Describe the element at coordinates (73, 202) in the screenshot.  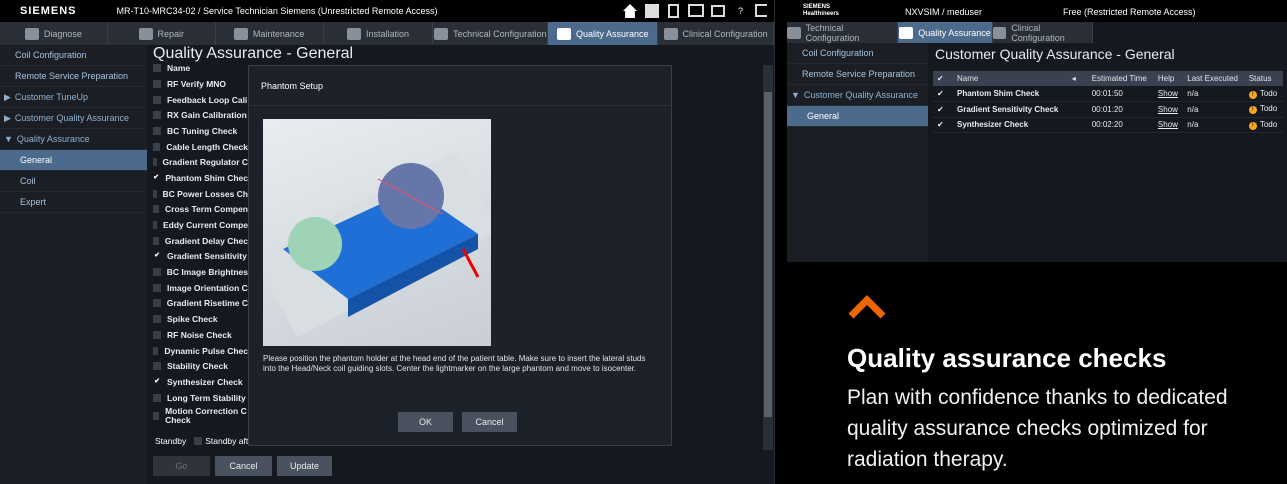
I see `sidebar-item-expert: Expert` at that location.